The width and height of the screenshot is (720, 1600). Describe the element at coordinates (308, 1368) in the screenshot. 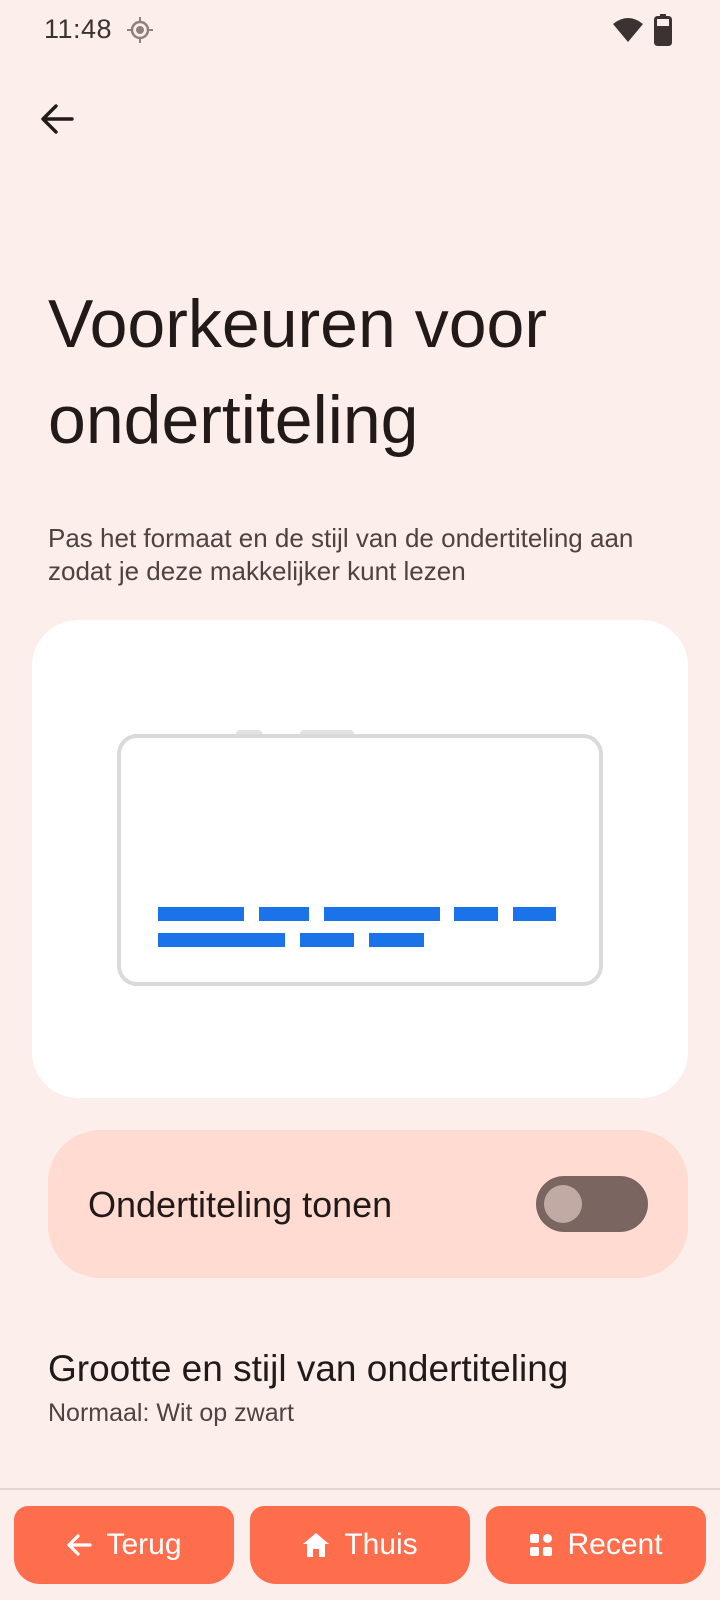

I see `setting-title: Grootte en stijl van ondertiteling` at that location.